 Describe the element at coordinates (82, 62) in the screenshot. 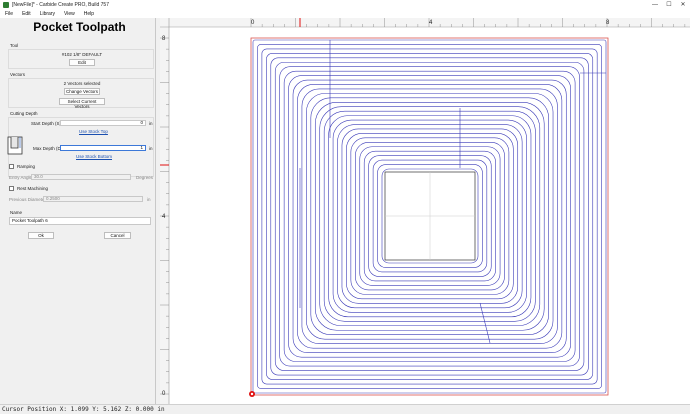

I see `edit-tool-button: Edit` at that location.